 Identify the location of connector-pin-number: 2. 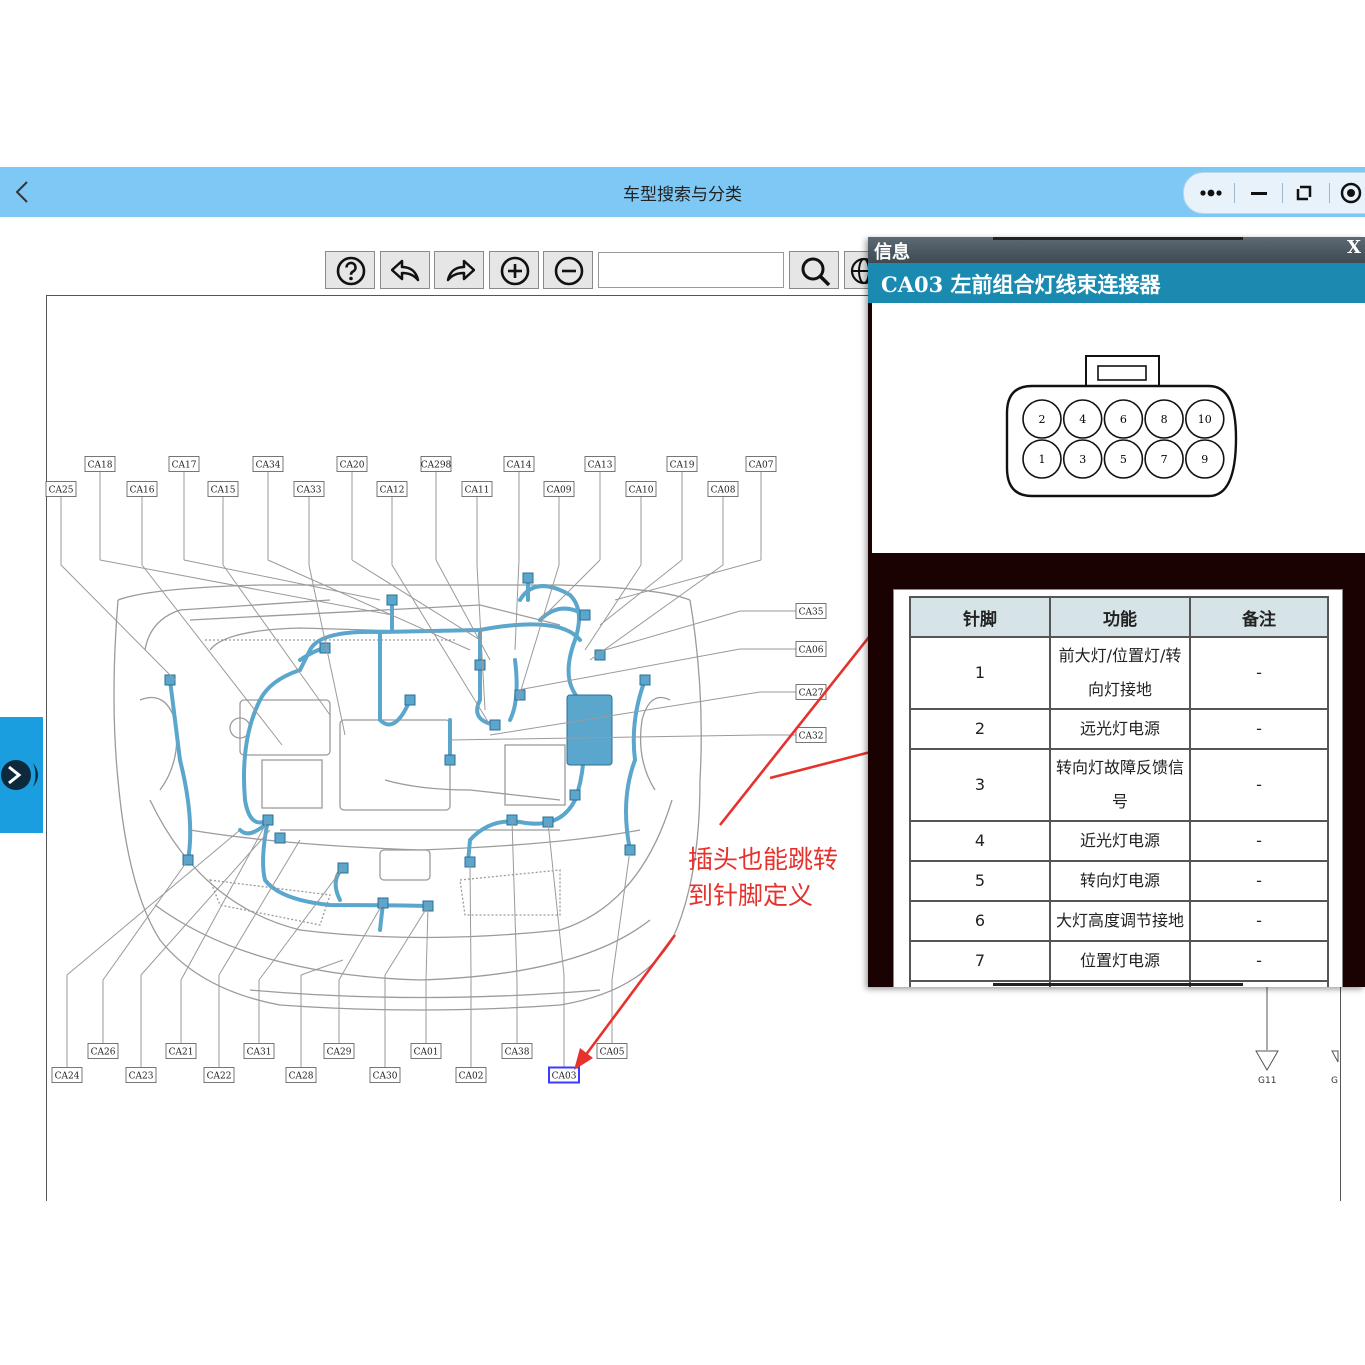
(1042, 419).